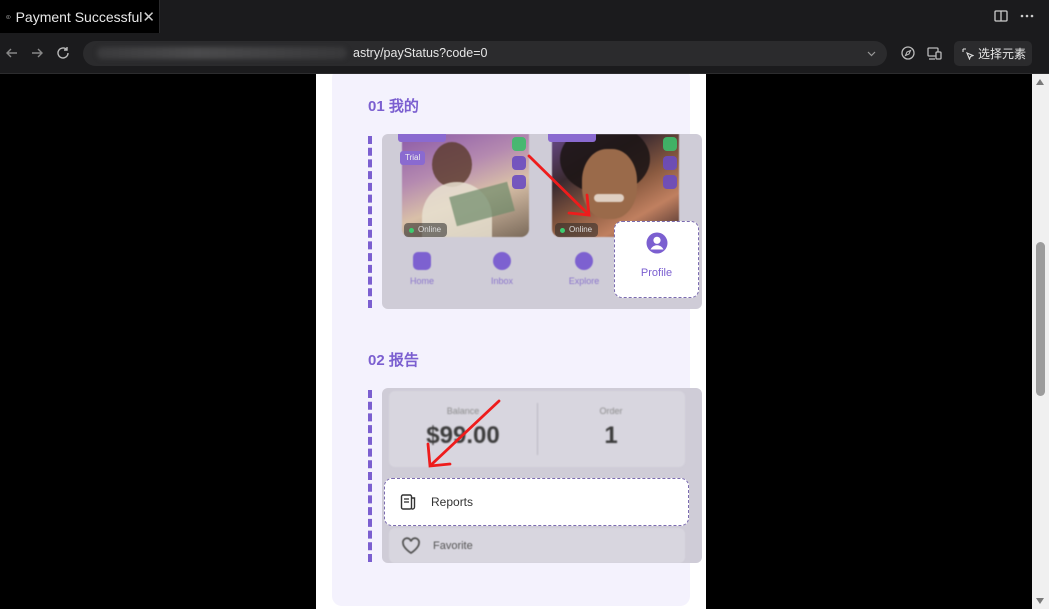  I want to click on select-element-button: 选择元素, so click(993, 53).